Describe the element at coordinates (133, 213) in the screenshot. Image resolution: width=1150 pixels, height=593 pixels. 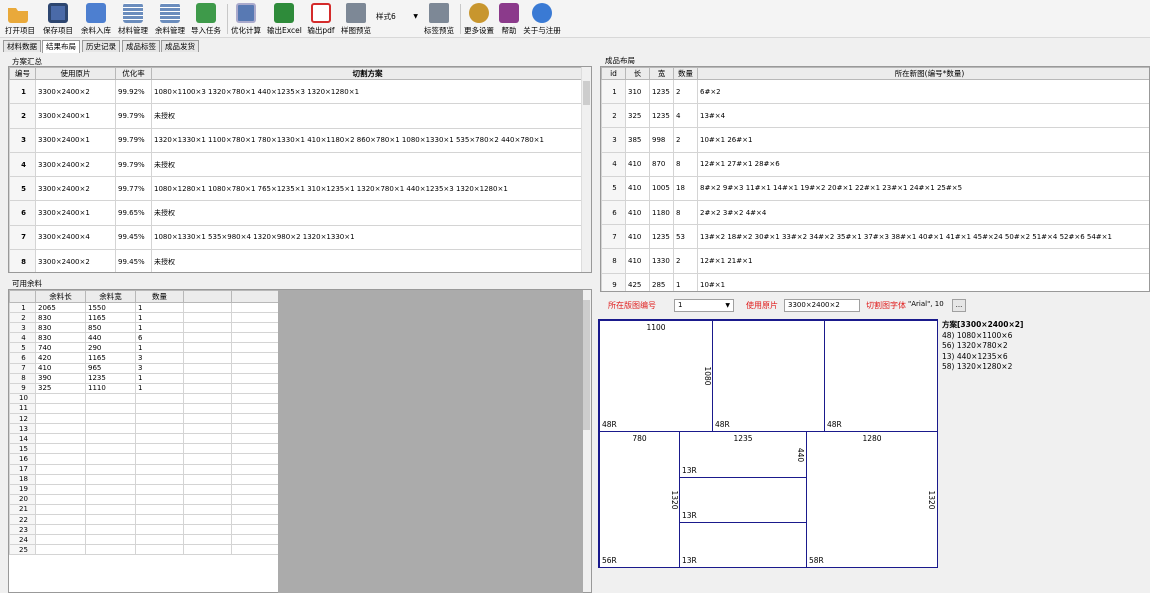
I see `table-cell: 99.65%` at that location.